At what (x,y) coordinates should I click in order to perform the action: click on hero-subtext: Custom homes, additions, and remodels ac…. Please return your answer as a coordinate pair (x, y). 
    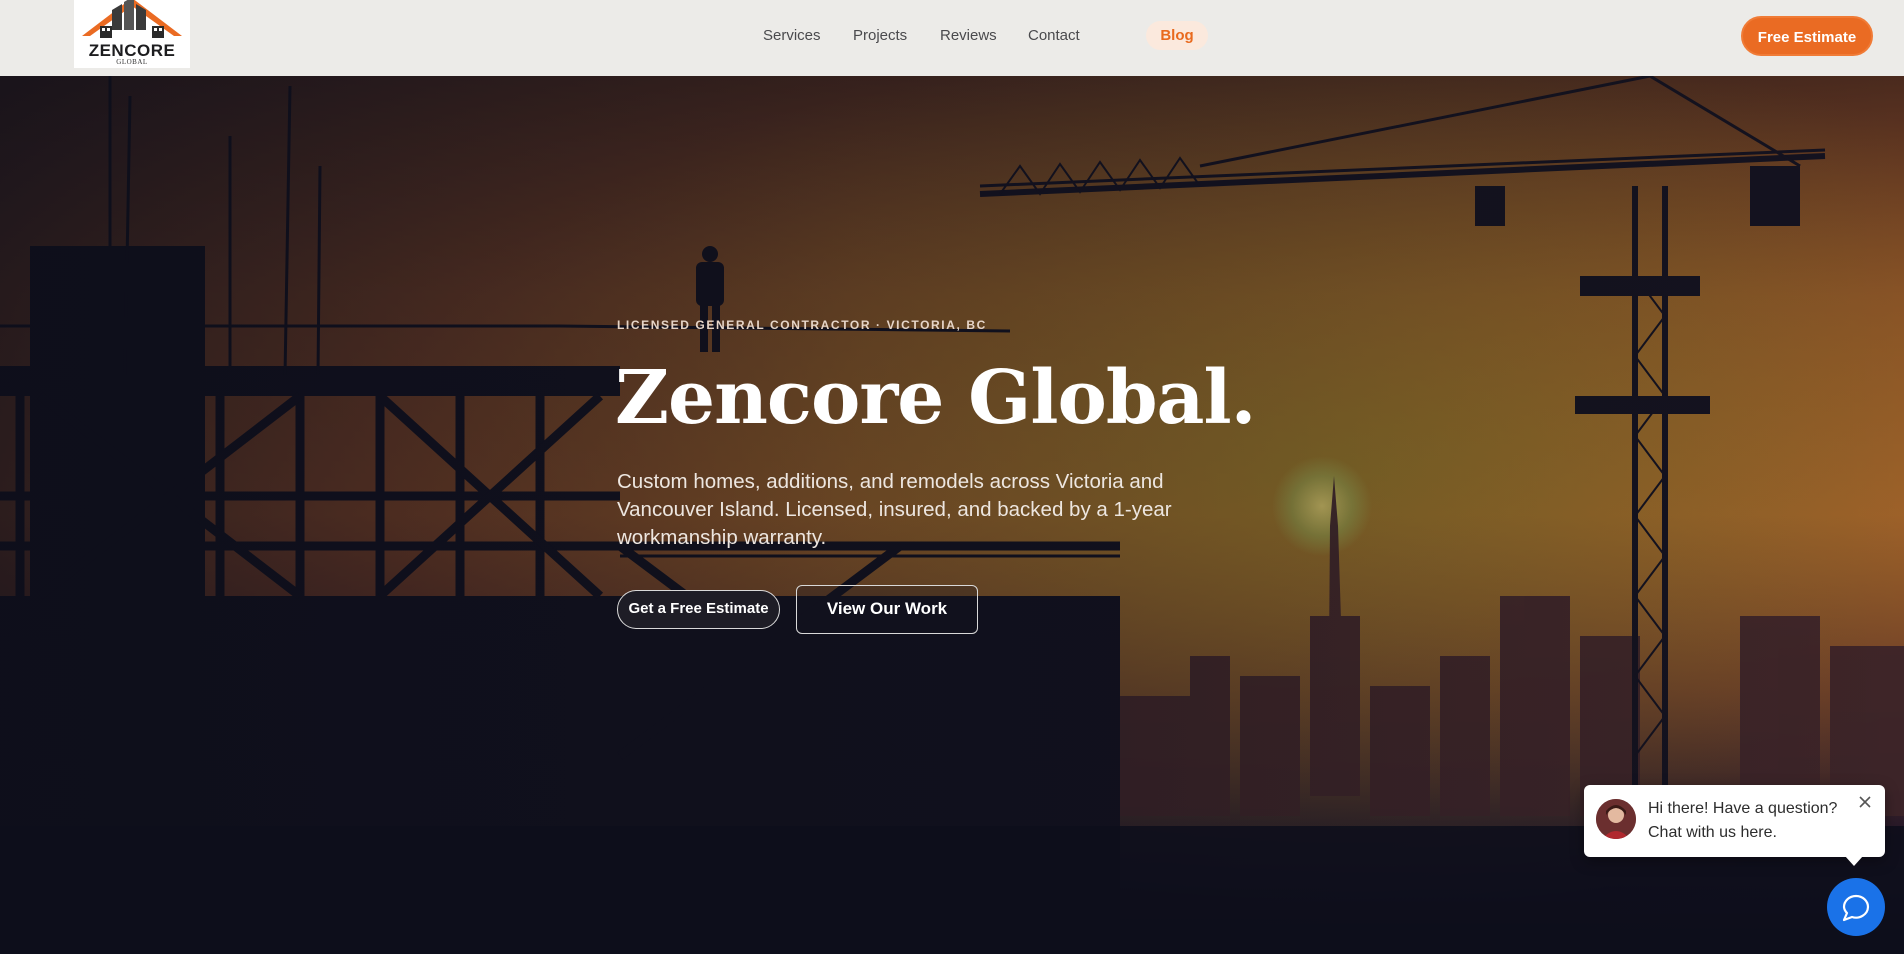
    Looking at the image, I should click on (894, 509).